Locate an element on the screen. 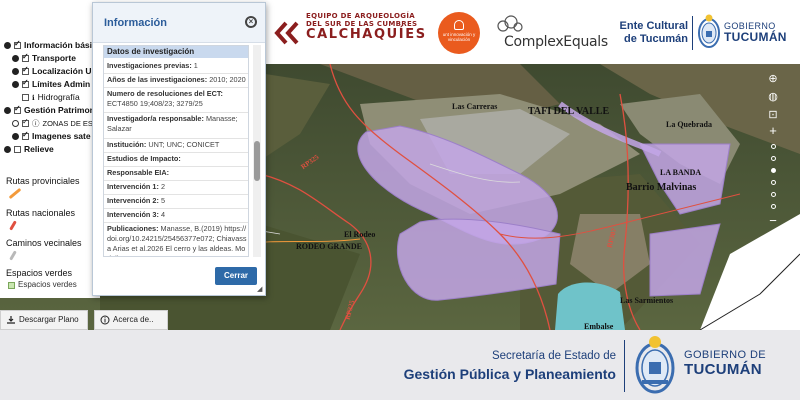  info-popup-scrollbar is located at coordinates (257, 151).